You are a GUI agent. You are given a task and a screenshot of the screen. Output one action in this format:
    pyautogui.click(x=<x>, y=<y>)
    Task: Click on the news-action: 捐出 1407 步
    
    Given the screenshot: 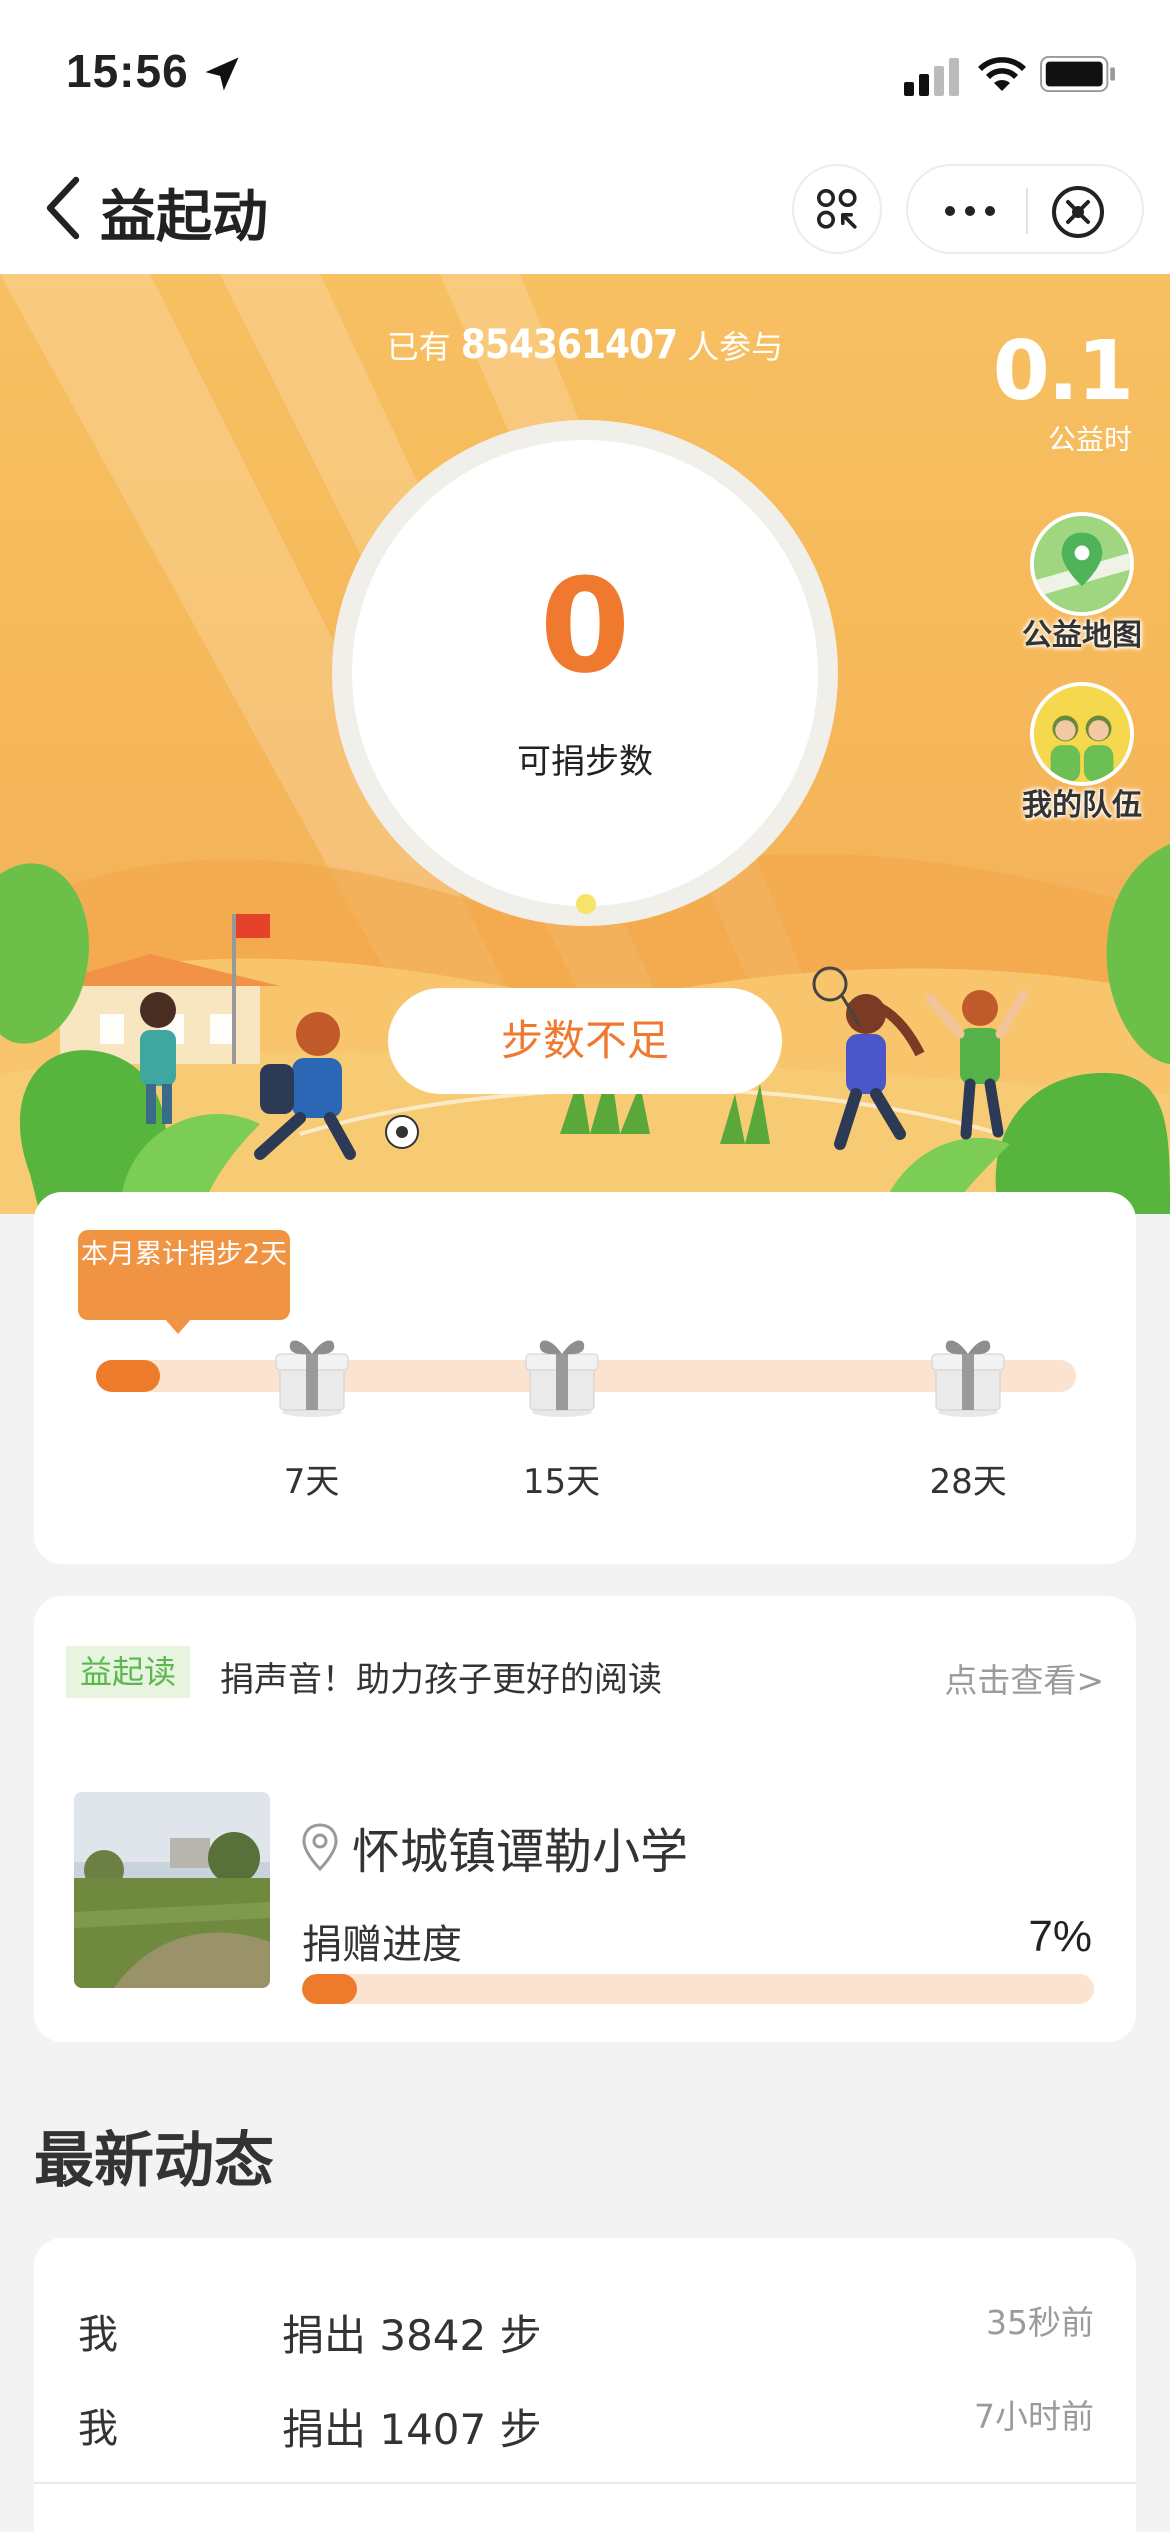 What is the action you would take?
    pyautogui.click(x=412, y=2429)
    